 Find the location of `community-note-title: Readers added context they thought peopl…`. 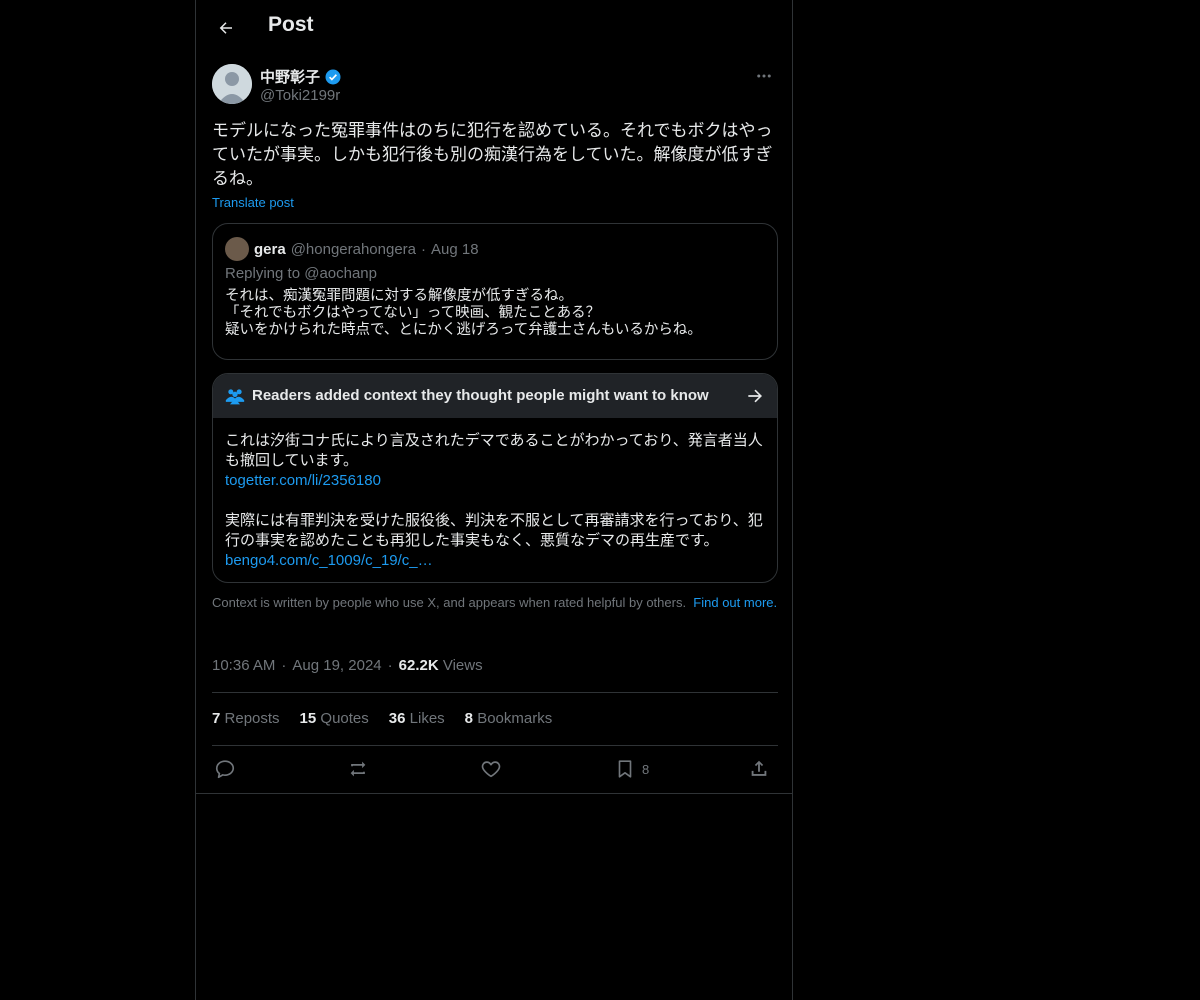

community-note-title: Readers added context they thought peopl… is located at coordinates (480, 395).